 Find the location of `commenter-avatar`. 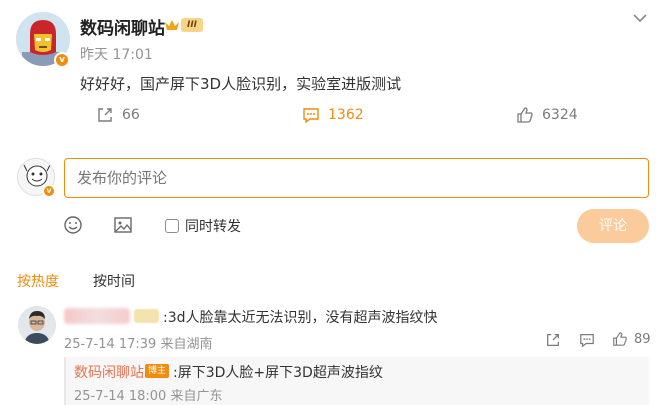

commenter-avatar is located at coordinates (37, 325).